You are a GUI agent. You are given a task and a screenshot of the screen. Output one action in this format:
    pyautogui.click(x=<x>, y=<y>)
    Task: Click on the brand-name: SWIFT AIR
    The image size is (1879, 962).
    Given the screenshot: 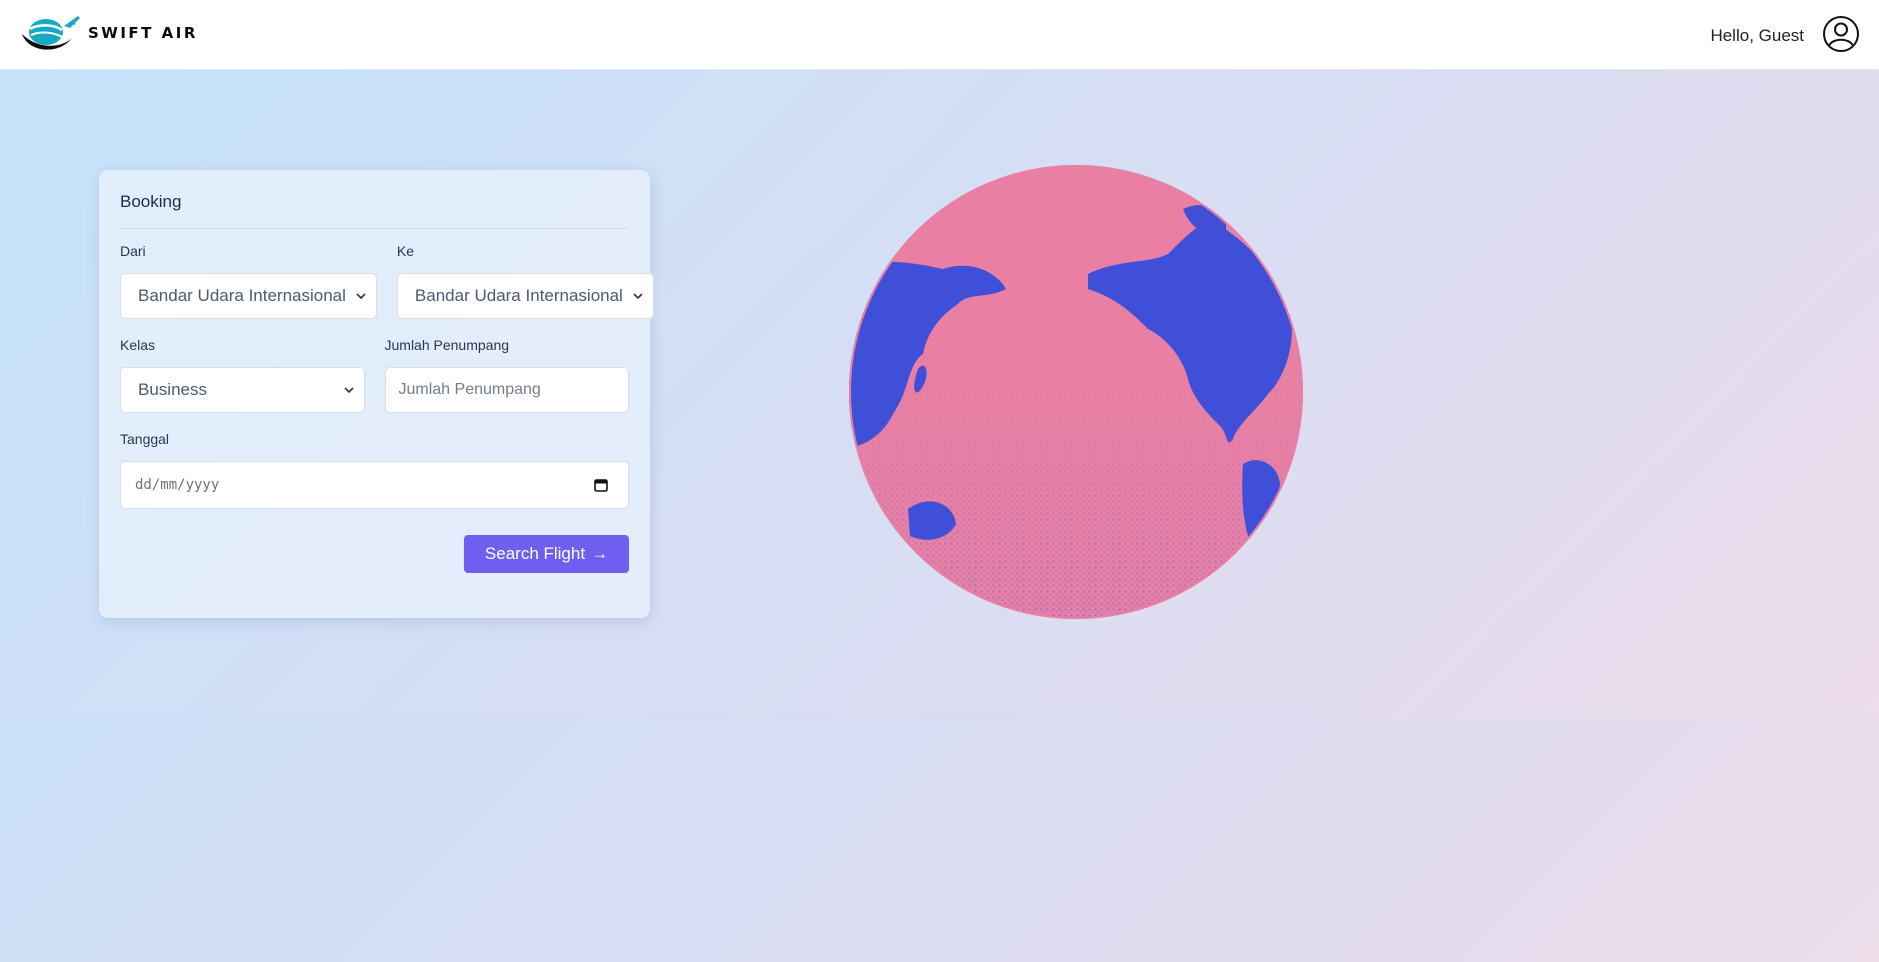 What is the action you would take?
    pyautogui.click(x=143, y=33)
    